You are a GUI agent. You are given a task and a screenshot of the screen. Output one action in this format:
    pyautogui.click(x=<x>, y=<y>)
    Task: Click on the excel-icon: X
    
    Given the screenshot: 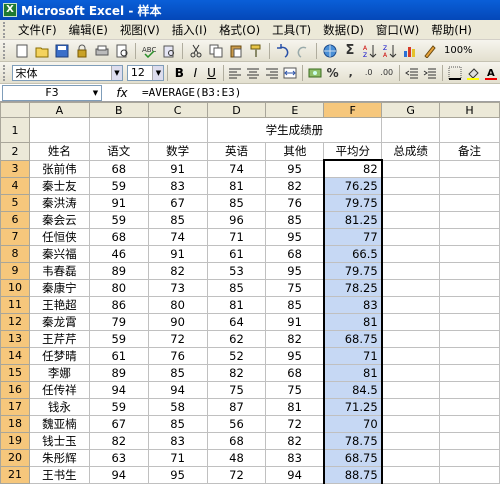 What is the action you would take?
    pyautogui.click(x=10, y=10)
    